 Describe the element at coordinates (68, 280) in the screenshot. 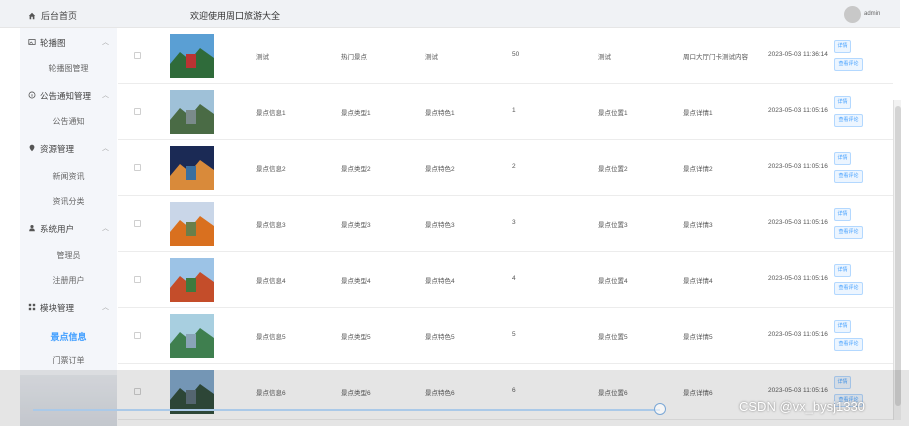

I see `sidebar-item-registered-users: 注册用户` at that location.